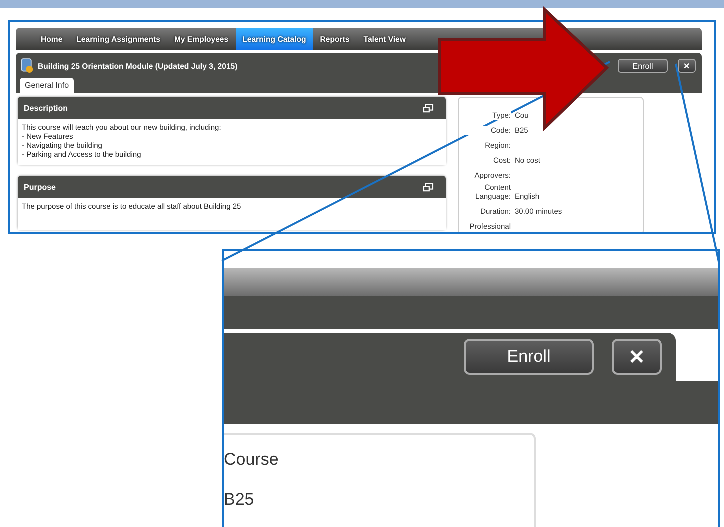  Describe the element at coordinates (40, 187) in the screenshot. I see `panel-title: Purpose` at that location.